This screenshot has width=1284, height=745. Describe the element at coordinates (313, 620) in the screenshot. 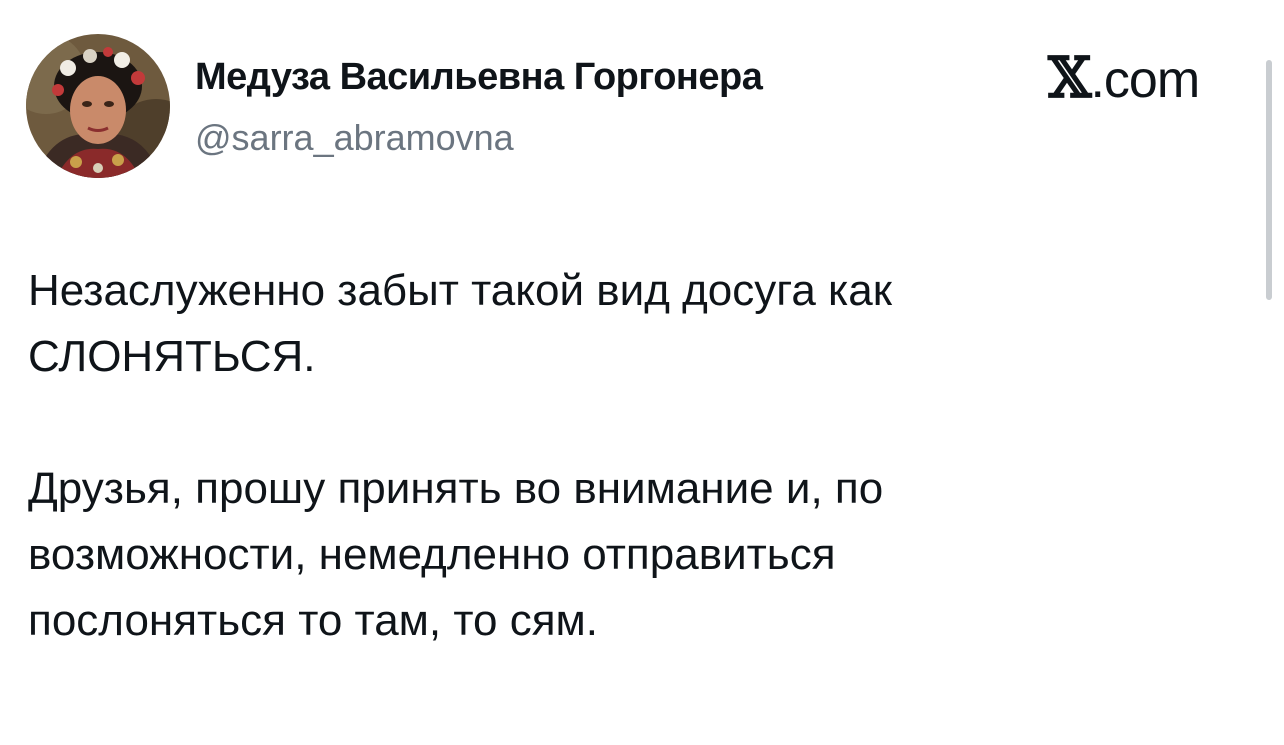

I see `tweet-line: послоняться то там, то сям.` at that location.